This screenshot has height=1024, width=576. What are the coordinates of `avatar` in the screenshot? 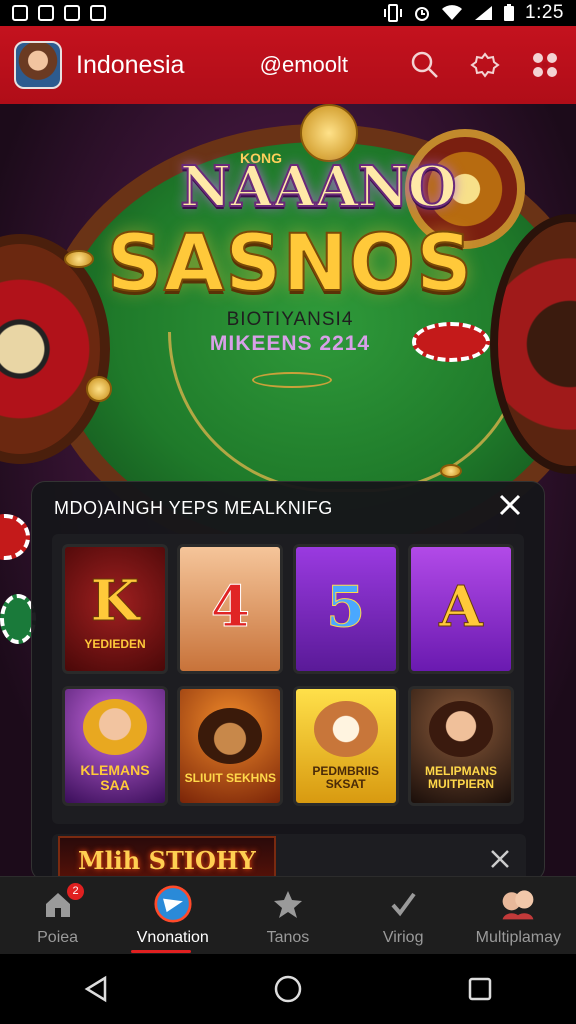 It's located at (38, 65).